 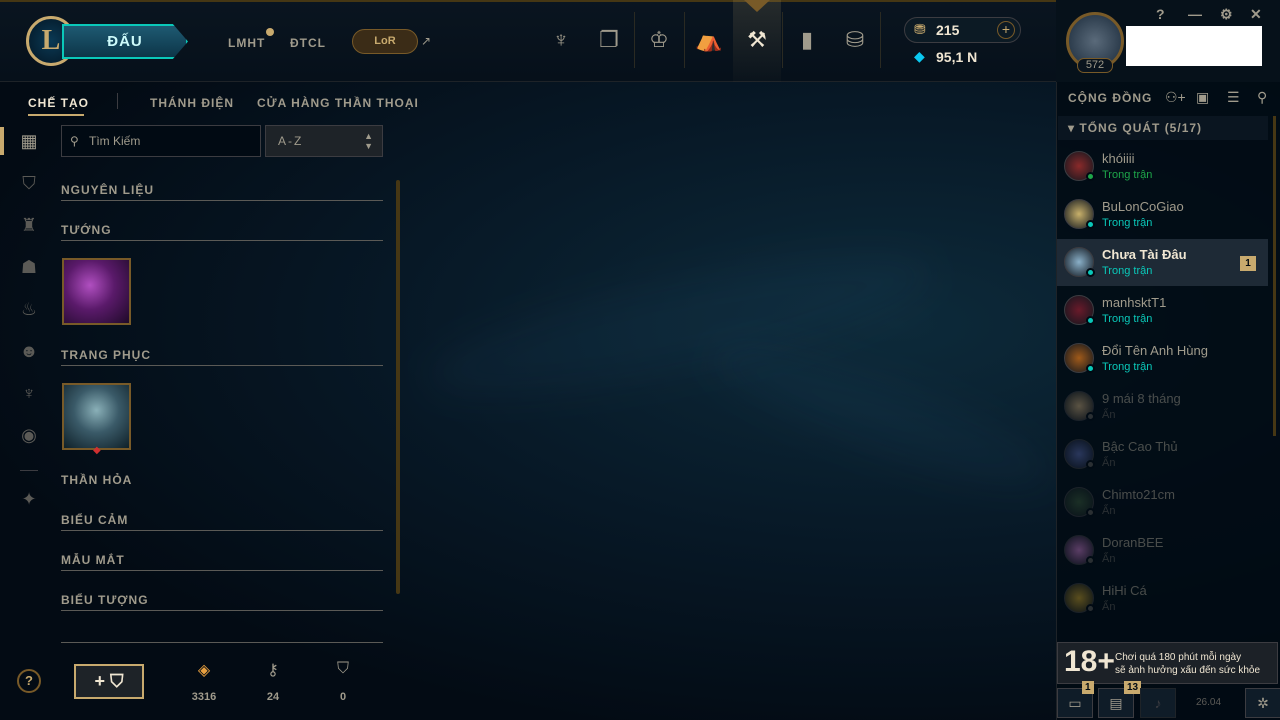 I want to click on category-icons: BIỂU TƯỢNG, so click(x=222, y=602).